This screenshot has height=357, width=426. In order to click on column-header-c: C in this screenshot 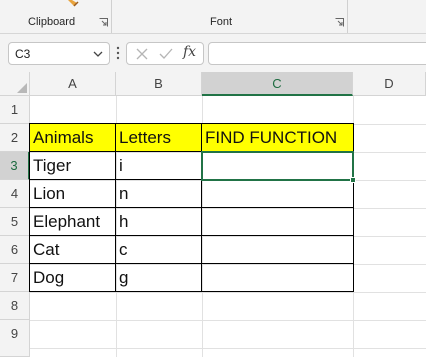, I will do `click(277, 84)`.